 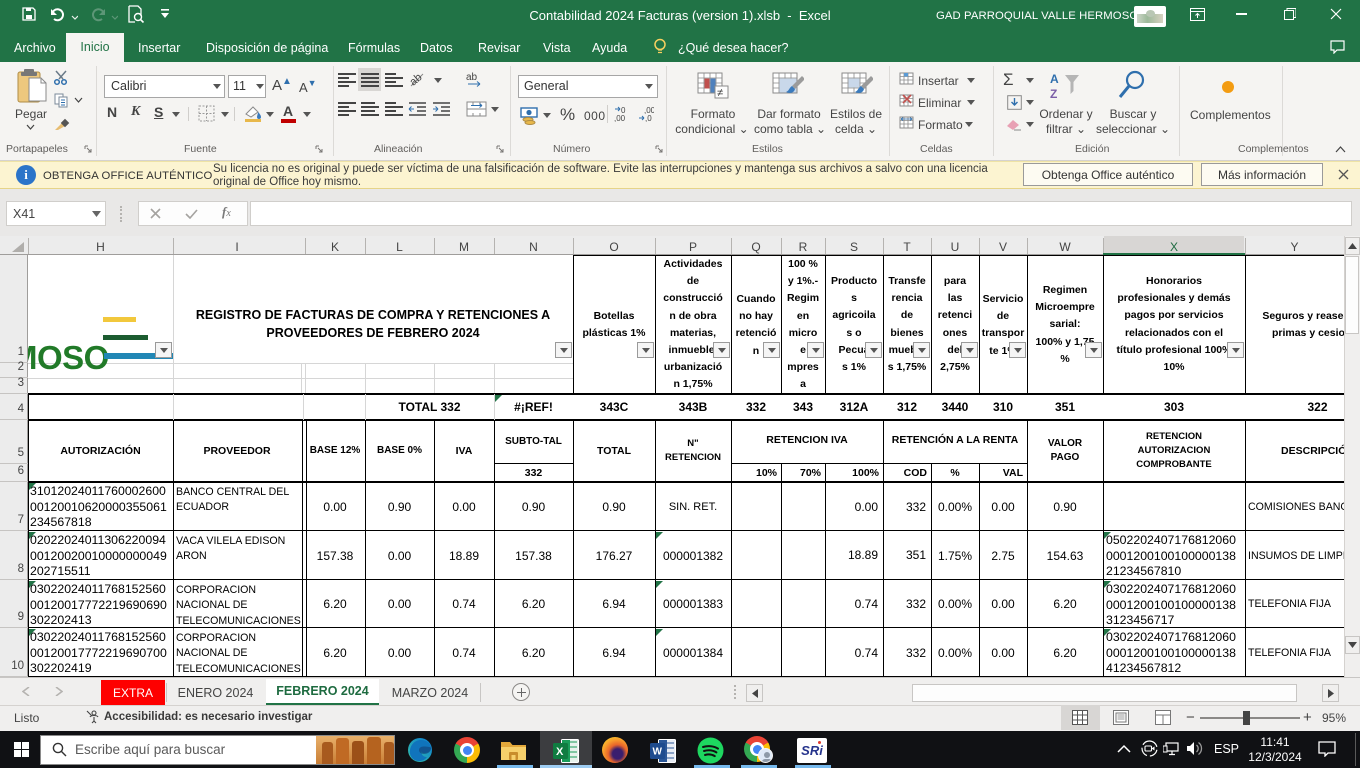 I want to click on svg-text: ,00, so click(x=620, y=118).